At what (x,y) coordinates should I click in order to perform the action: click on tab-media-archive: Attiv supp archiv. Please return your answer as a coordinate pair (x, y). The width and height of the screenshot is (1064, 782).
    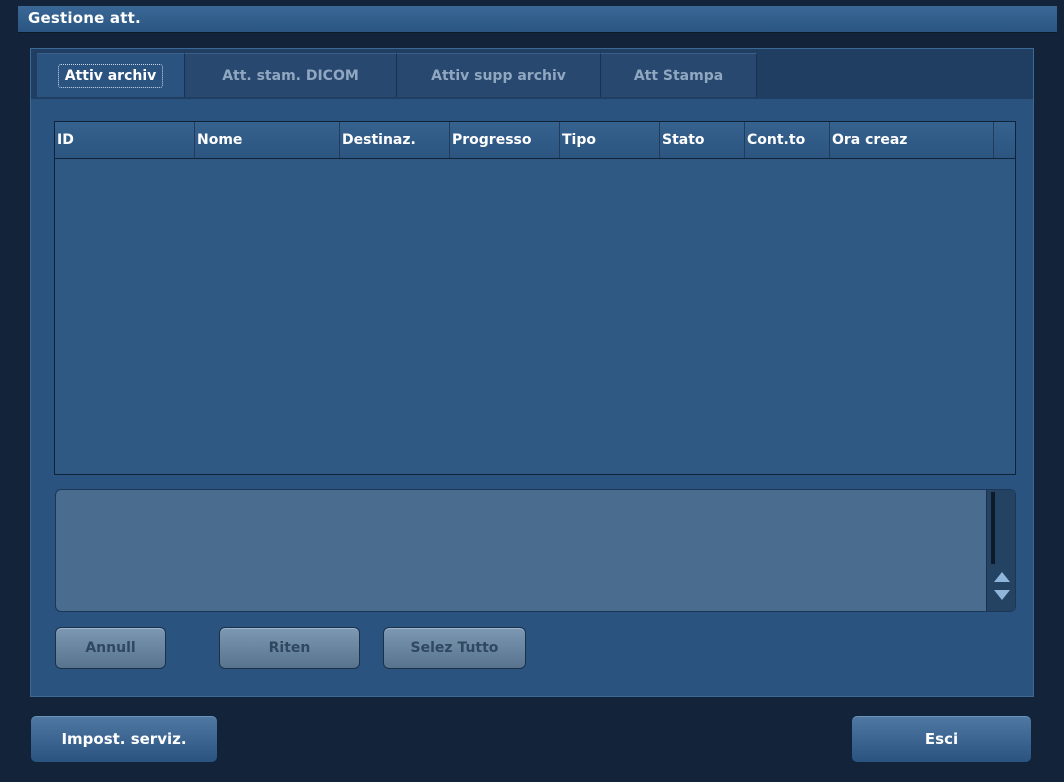
    Looking at the image, I should click on (499, 75).